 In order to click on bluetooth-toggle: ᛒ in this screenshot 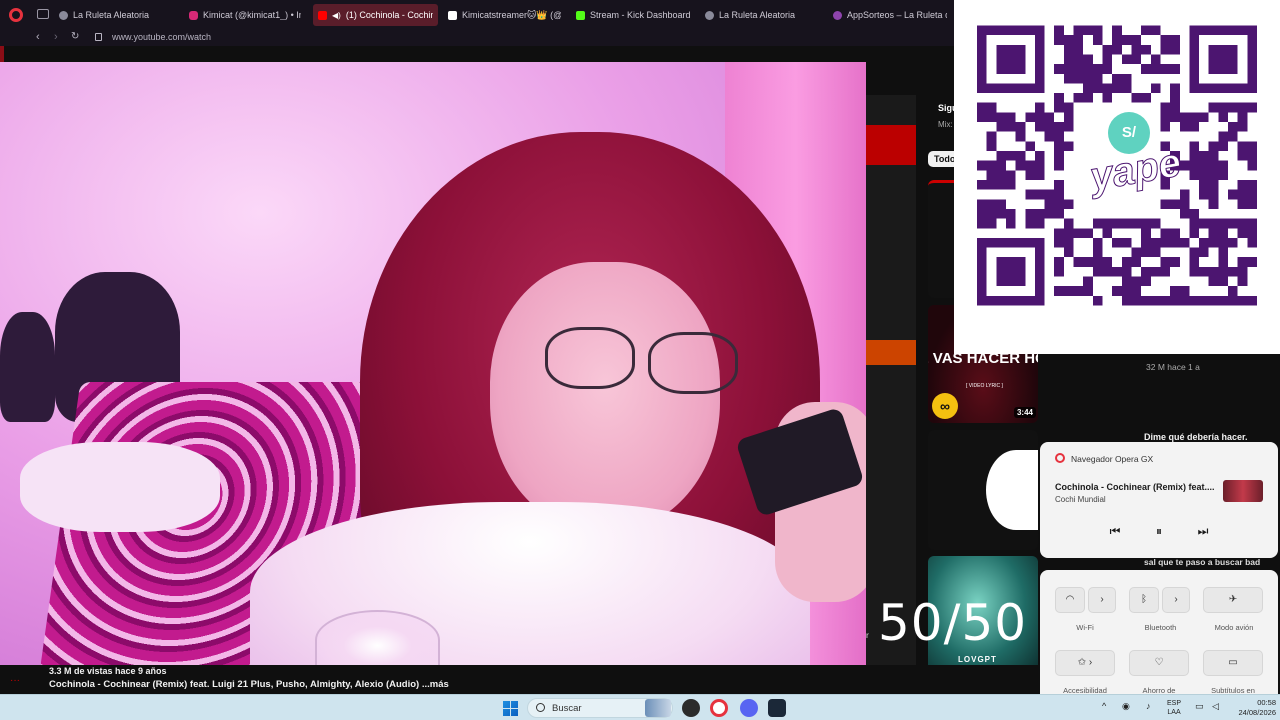, I will do `click(1144, 600)`.